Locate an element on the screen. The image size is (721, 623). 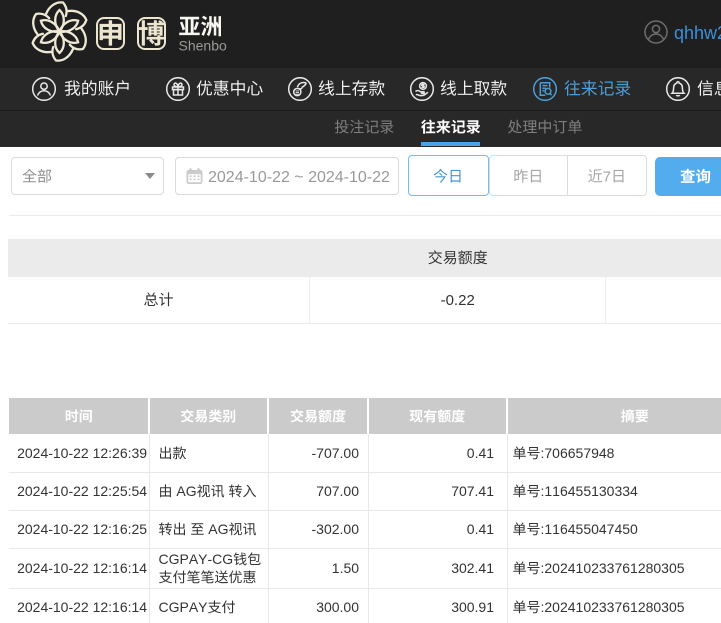
svg-text: CGPAY-CG is located at coordinates (196, 559).